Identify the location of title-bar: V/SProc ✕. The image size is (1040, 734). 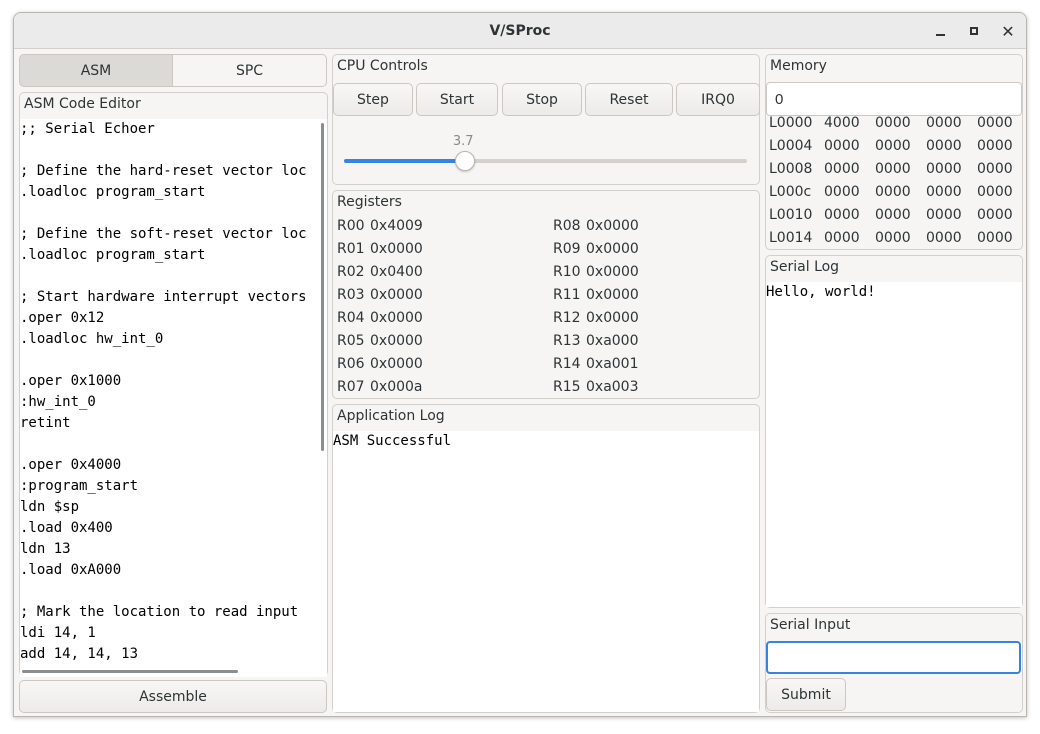
(520, 31).